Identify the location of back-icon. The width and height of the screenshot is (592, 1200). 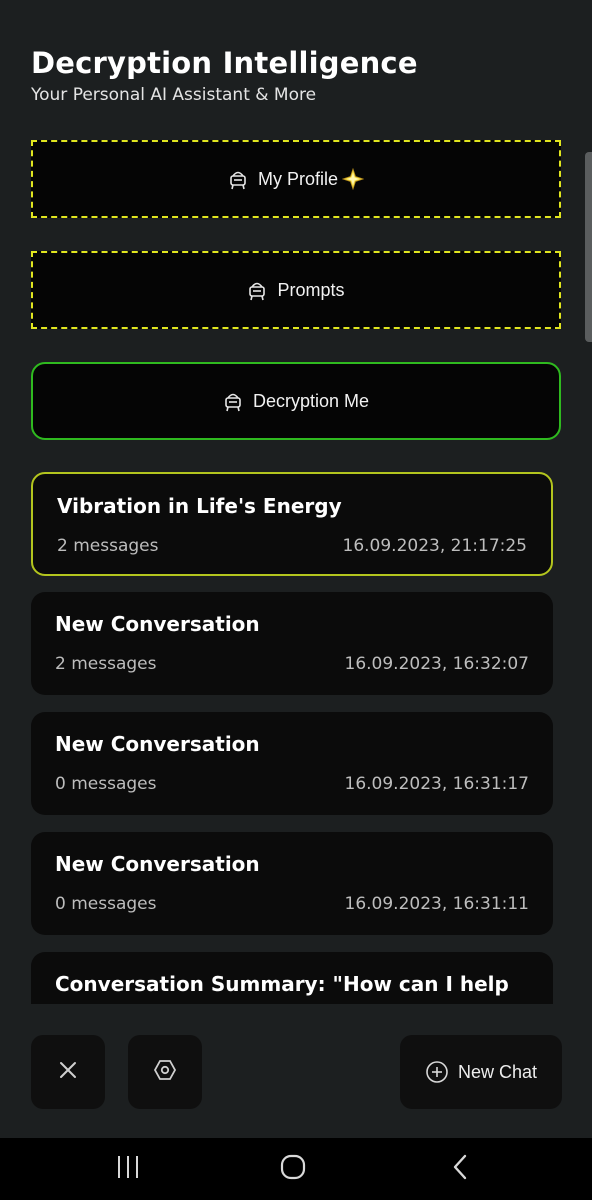
(460, 1169).